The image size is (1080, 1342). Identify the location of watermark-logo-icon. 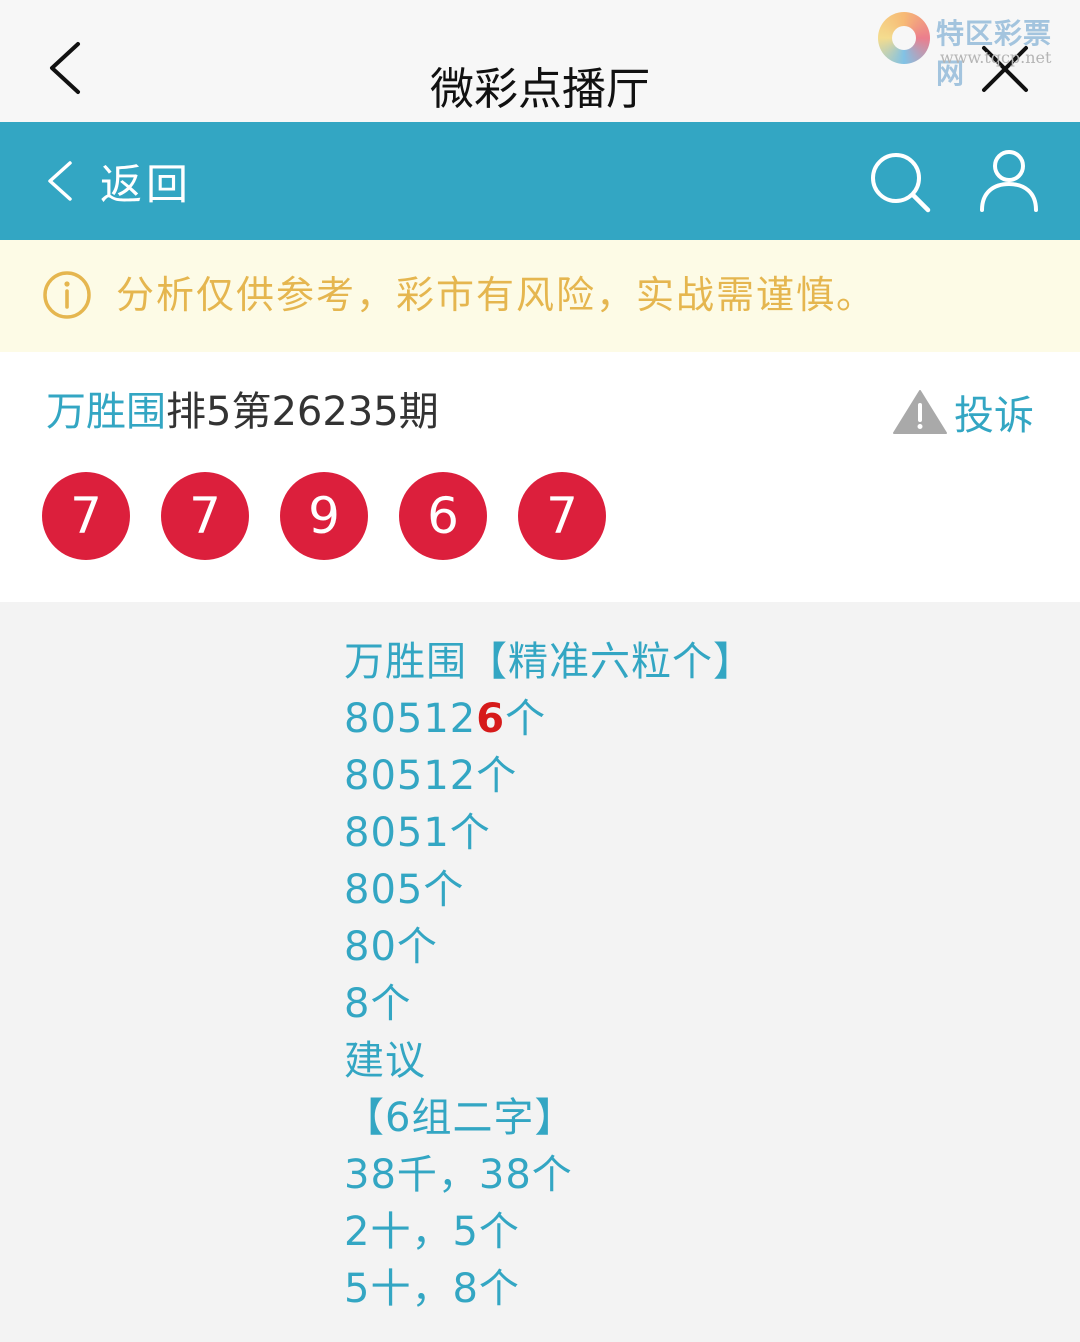
(904, 38).